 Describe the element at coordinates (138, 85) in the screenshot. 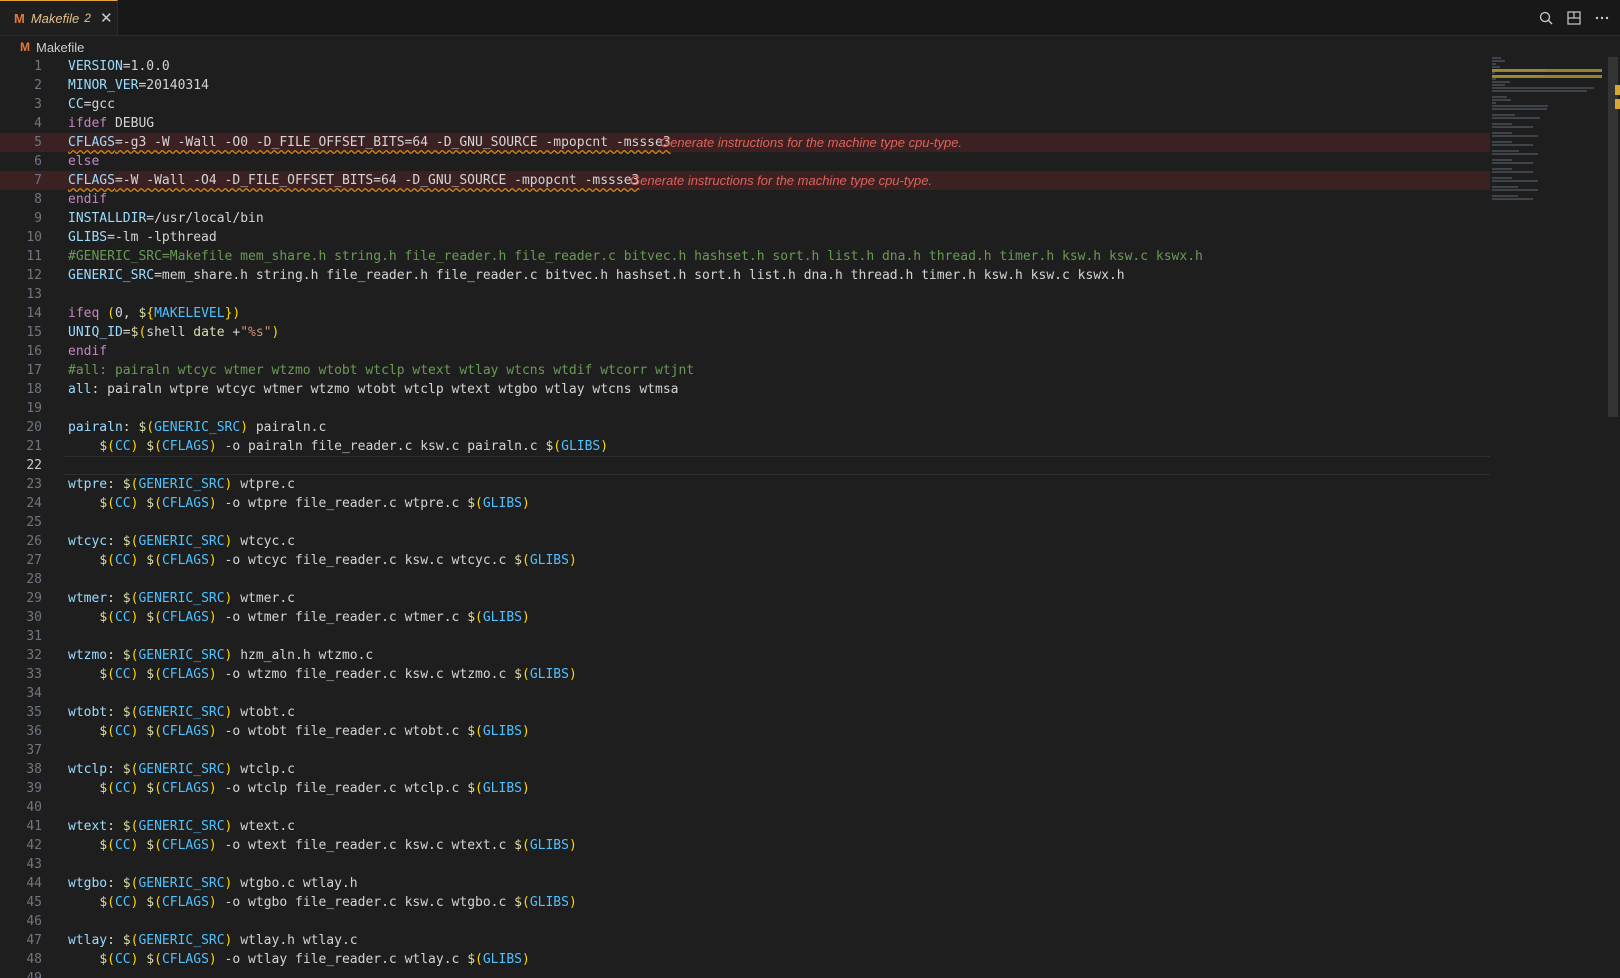

I see `code-text: MINOR_VER=20140314` at that location.